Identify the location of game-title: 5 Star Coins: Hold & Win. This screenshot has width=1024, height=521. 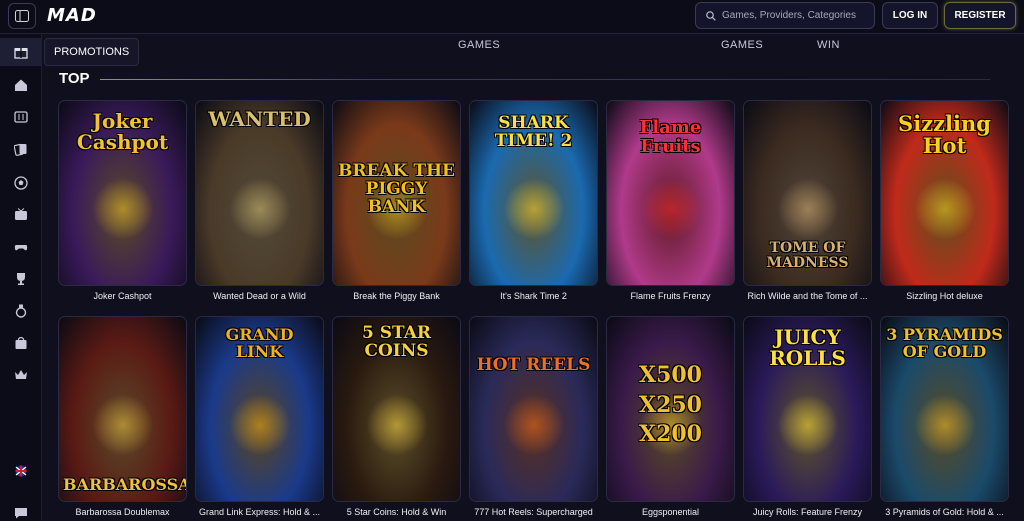
(396, 512).